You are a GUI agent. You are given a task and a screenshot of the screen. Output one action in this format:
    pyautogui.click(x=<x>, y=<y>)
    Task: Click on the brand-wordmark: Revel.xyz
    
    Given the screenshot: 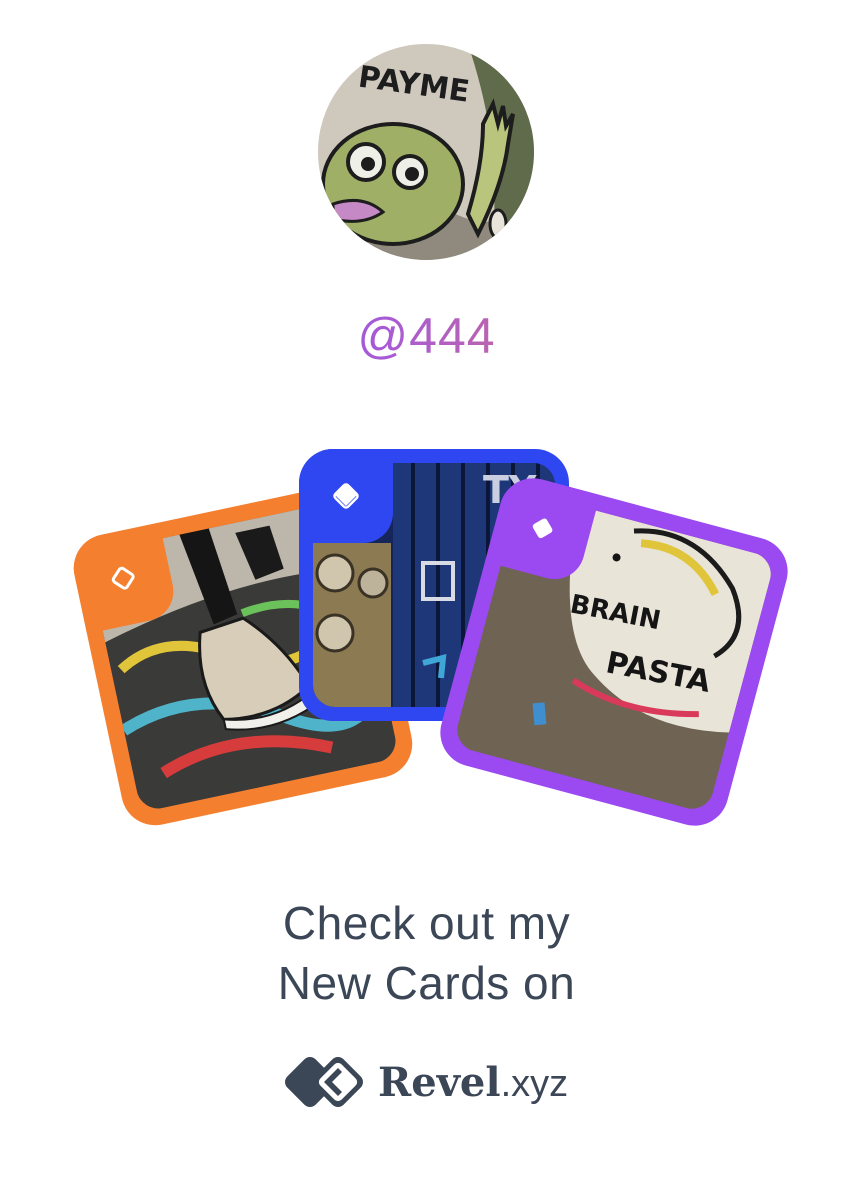 What is the action you would take?
    pyautogui.click(x=473, y=1083)
    